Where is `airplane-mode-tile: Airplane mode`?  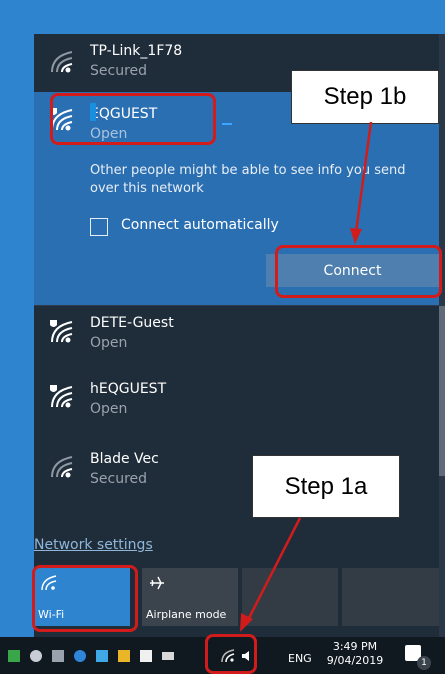
airplane-mode-tile: Airplane mode is located at coordinates (190, 597).